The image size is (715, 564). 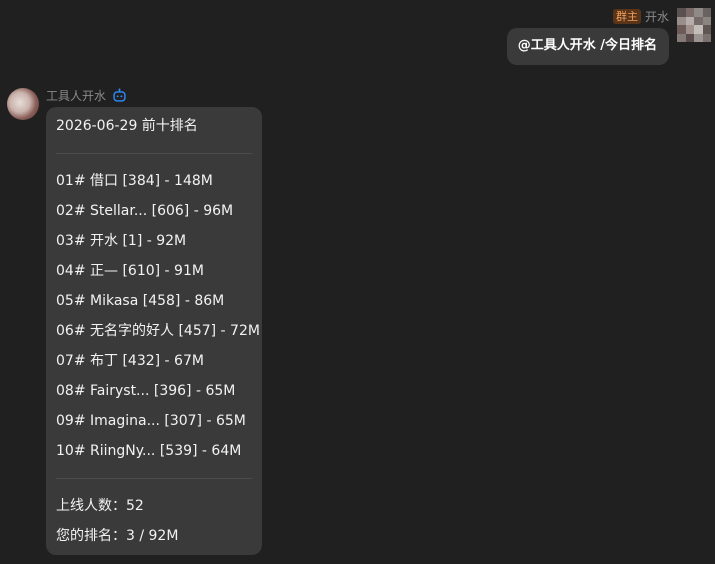 I want to click on ranking-item-6: 06# 无名字的好人 [457] - 72M, so click(x=158, y=331).